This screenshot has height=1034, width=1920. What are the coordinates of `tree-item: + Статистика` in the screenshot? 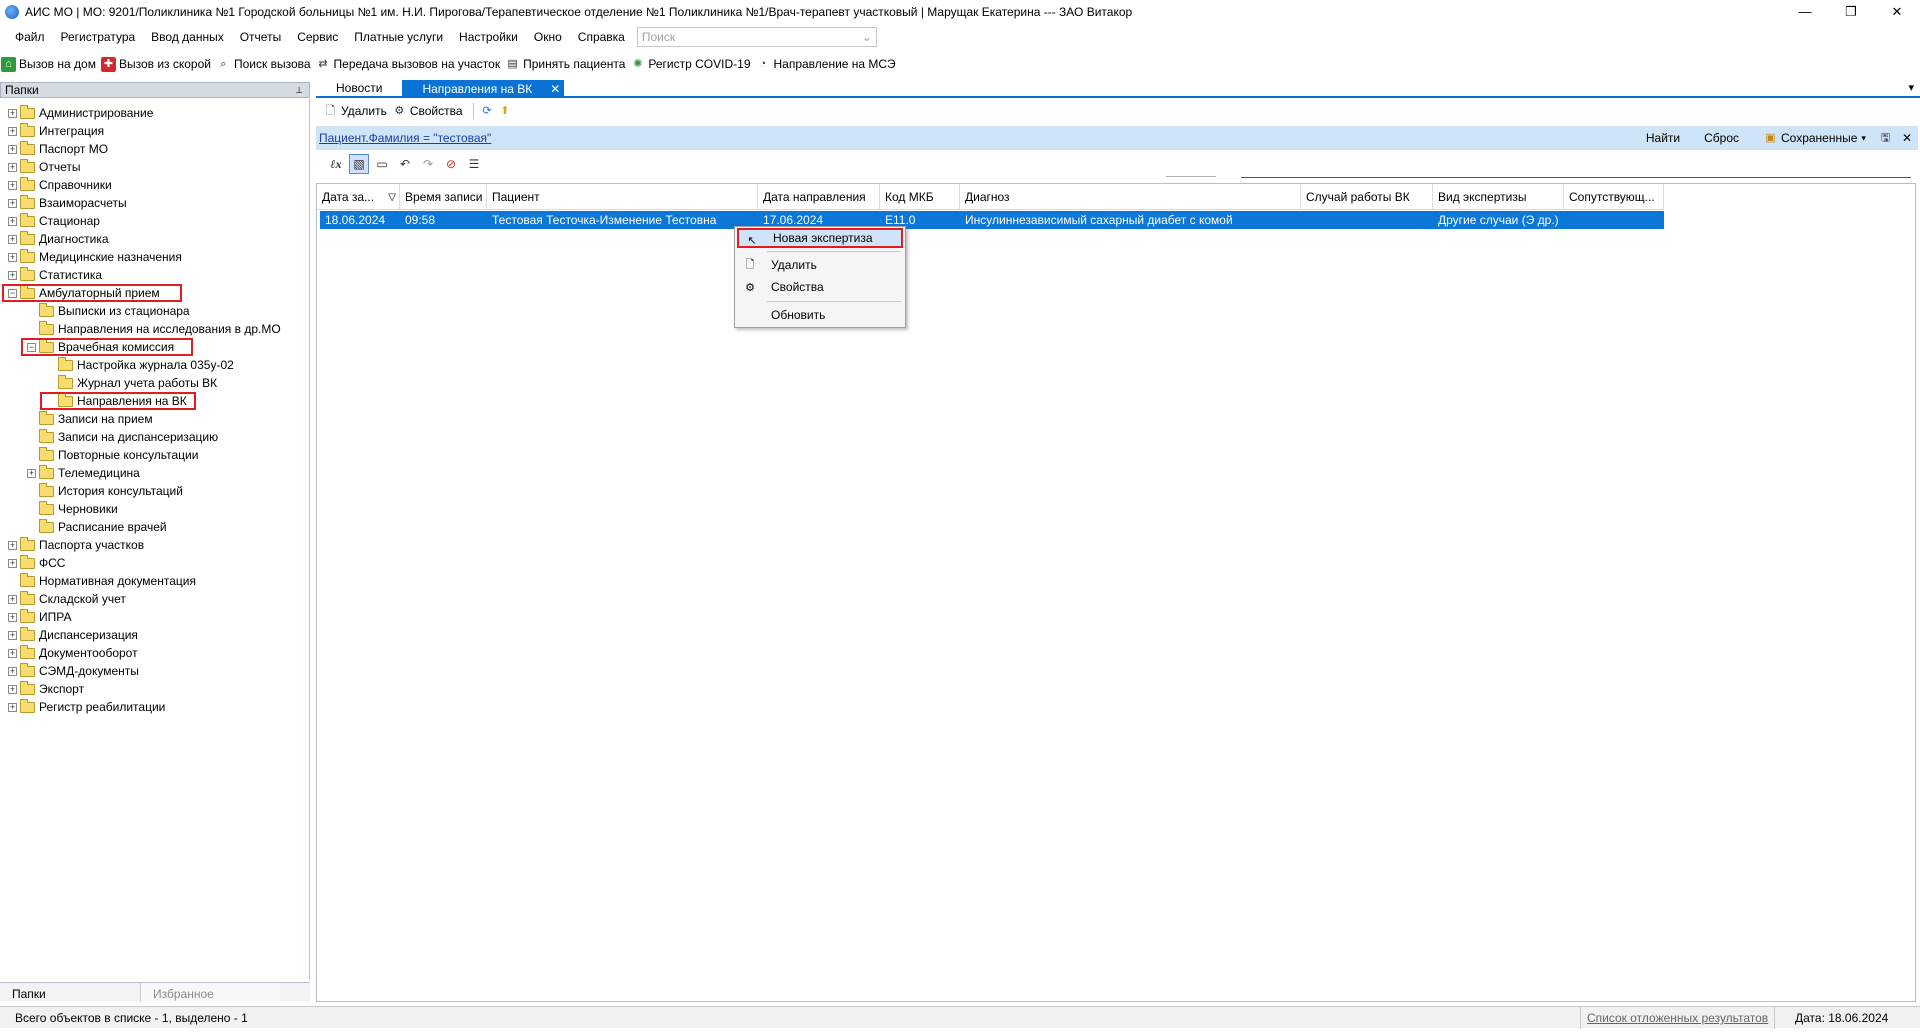 It's located at (55, 275).